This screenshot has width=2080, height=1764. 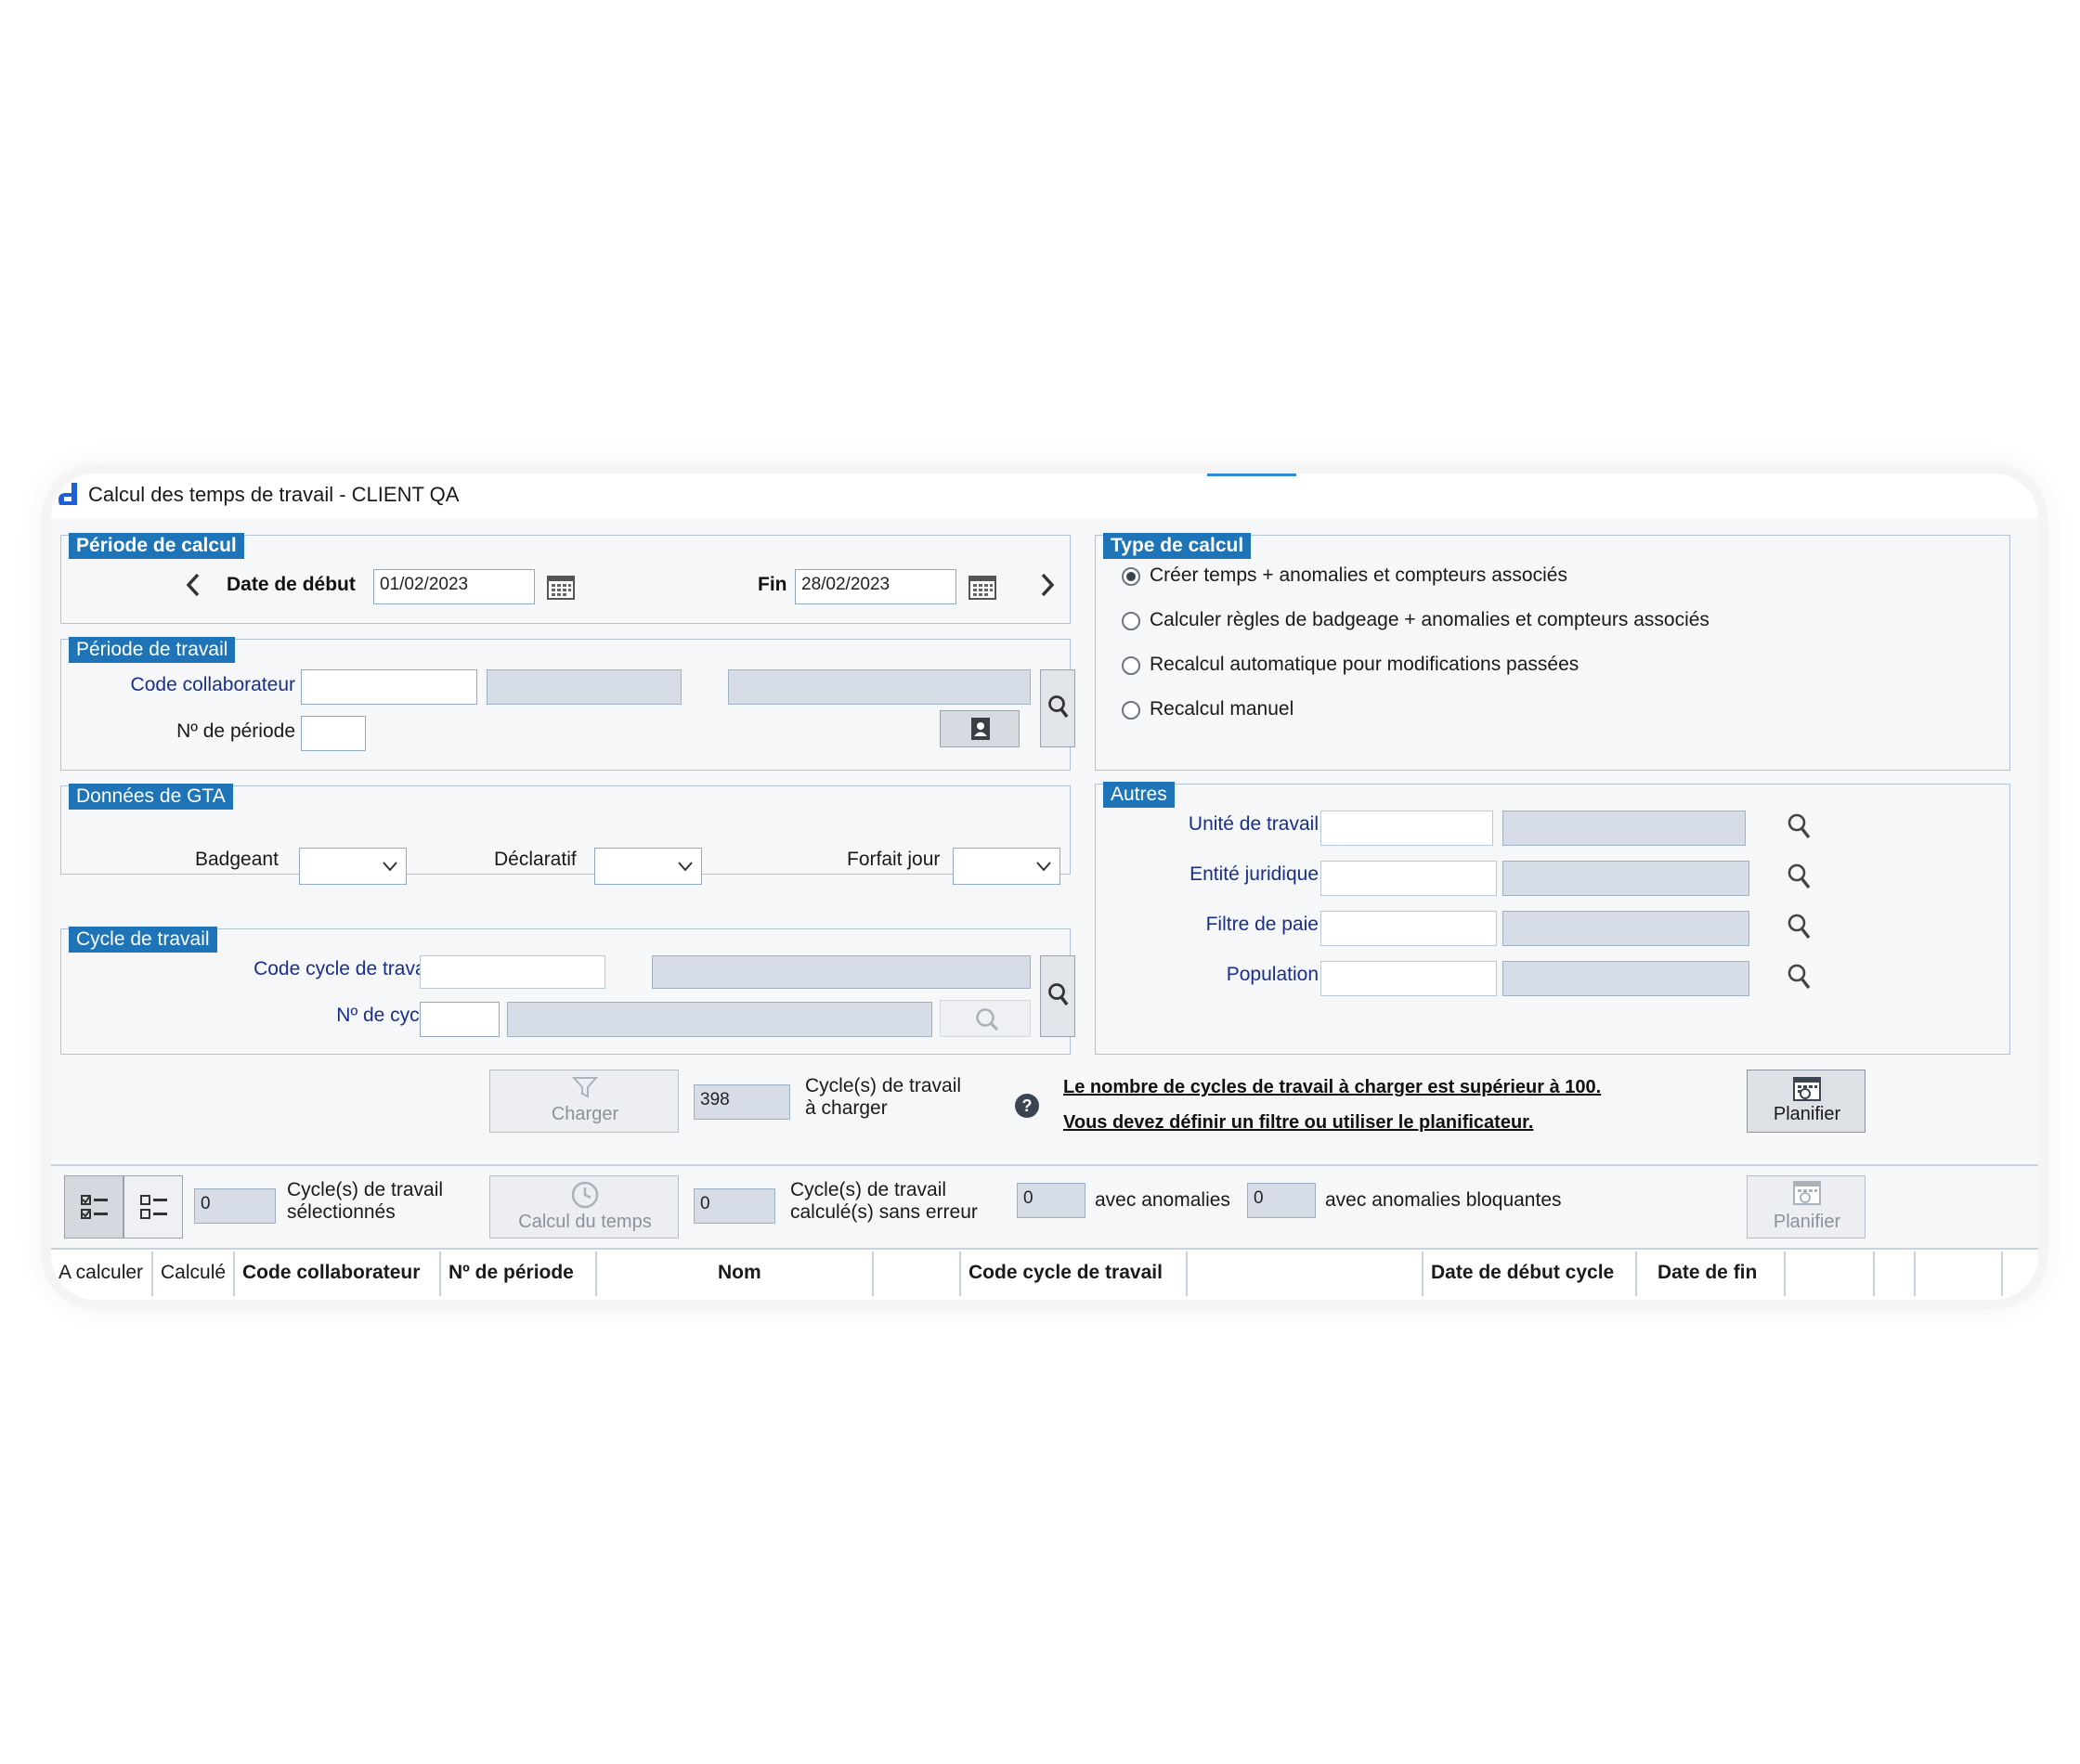 I want to click on autres-title: Autres, so click(x=1139, y=795).